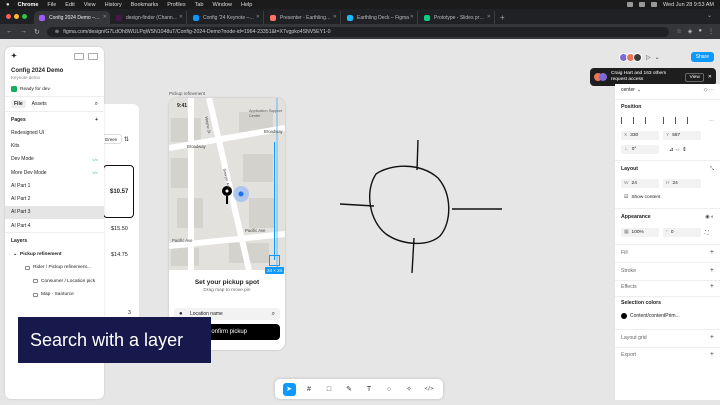  What do you see at coordinates (709, 217) in the screenshot?
I see `visibility-icon: ◉ ◐` at bounding box center [709, 217].